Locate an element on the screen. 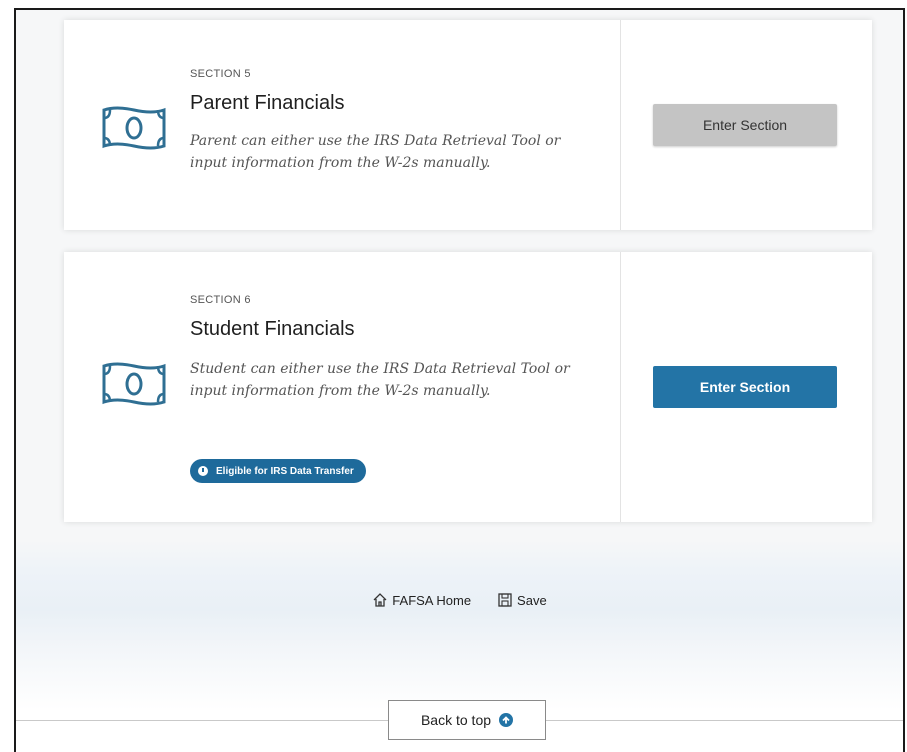 Image resolution: width=907 pixels, height=752 pixels. back-to-top-button: Back to top is located at coordinates (467, 720).